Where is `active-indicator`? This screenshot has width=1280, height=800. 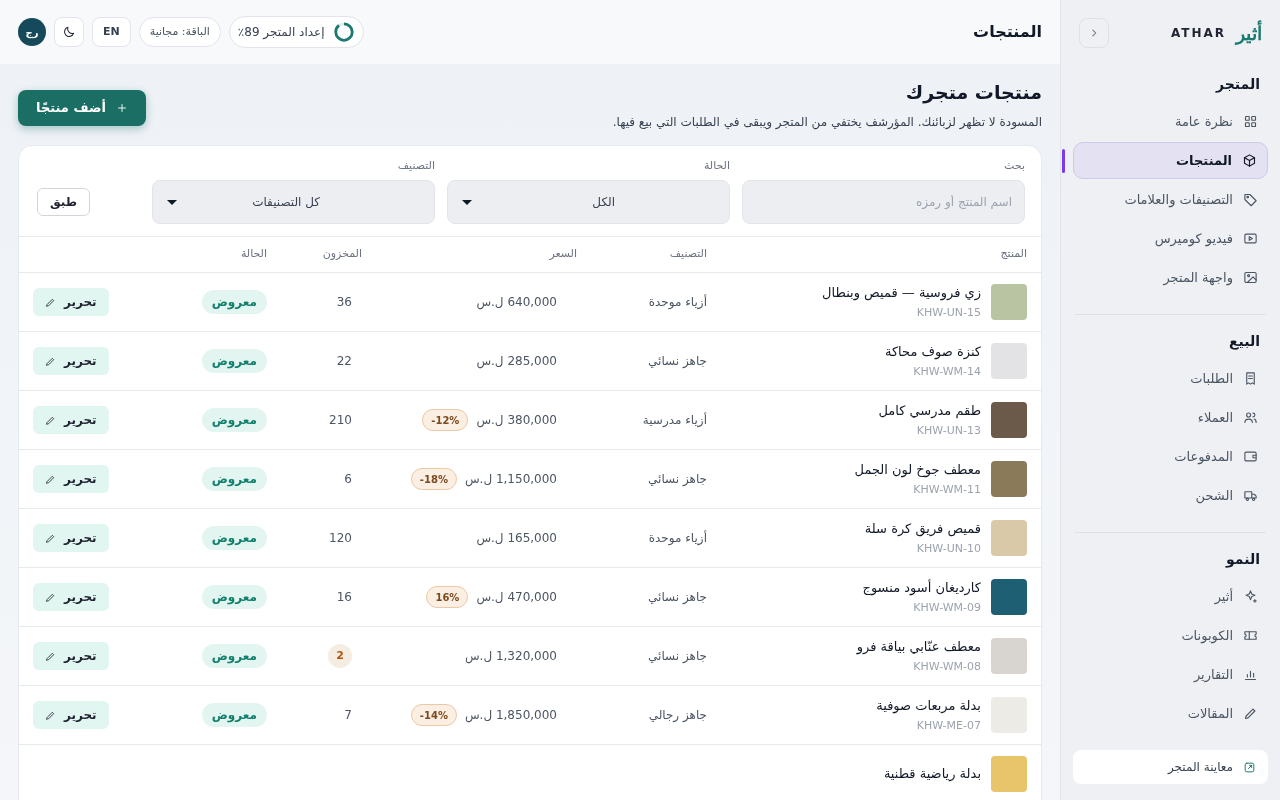
active-indicator is located at coordinates (1063, 161).